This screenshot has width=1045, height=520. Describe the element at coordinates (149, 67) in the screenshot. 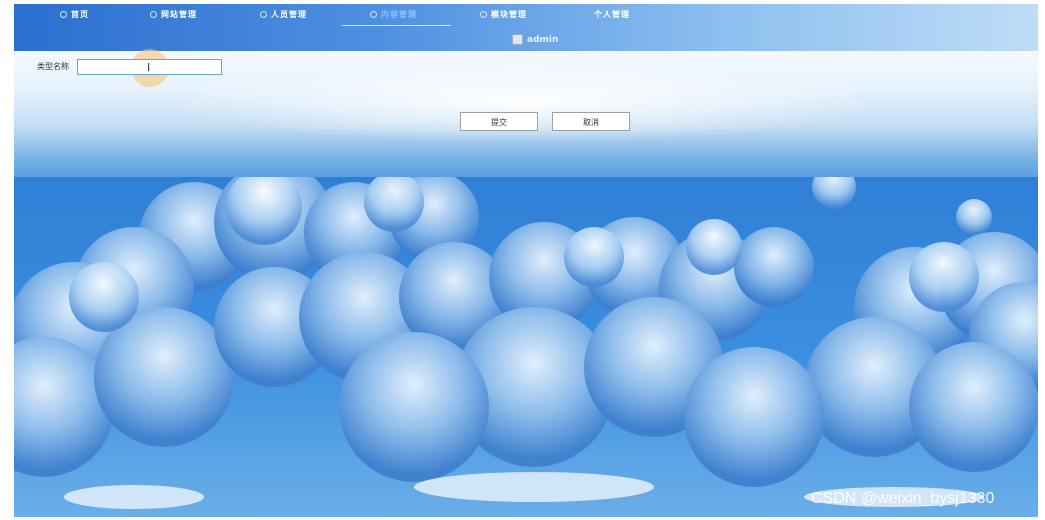

I see `text-cursor-icon: I` at that location.